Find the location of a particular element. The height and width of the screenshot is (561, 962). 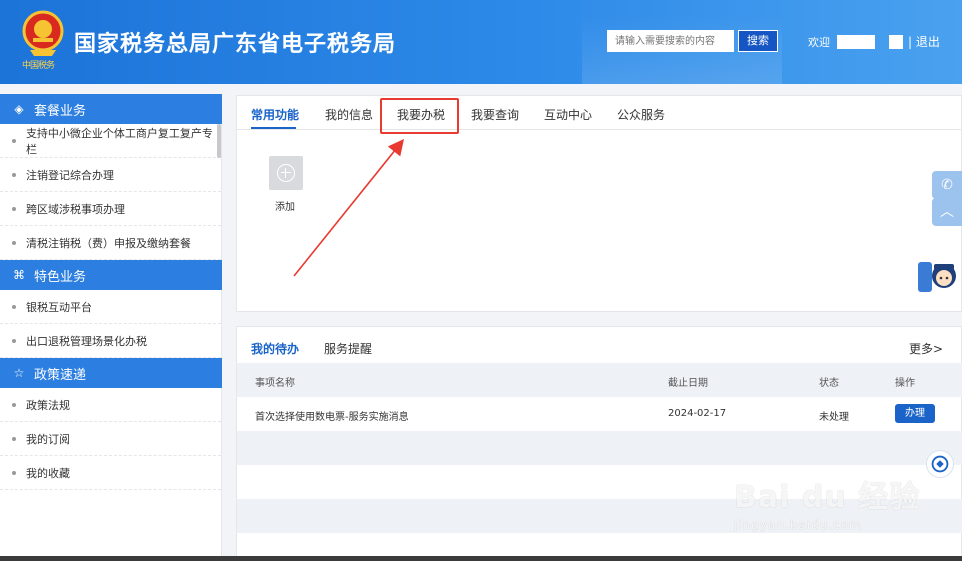

logout-link: | 退出 is located at coordinates (924, 41).